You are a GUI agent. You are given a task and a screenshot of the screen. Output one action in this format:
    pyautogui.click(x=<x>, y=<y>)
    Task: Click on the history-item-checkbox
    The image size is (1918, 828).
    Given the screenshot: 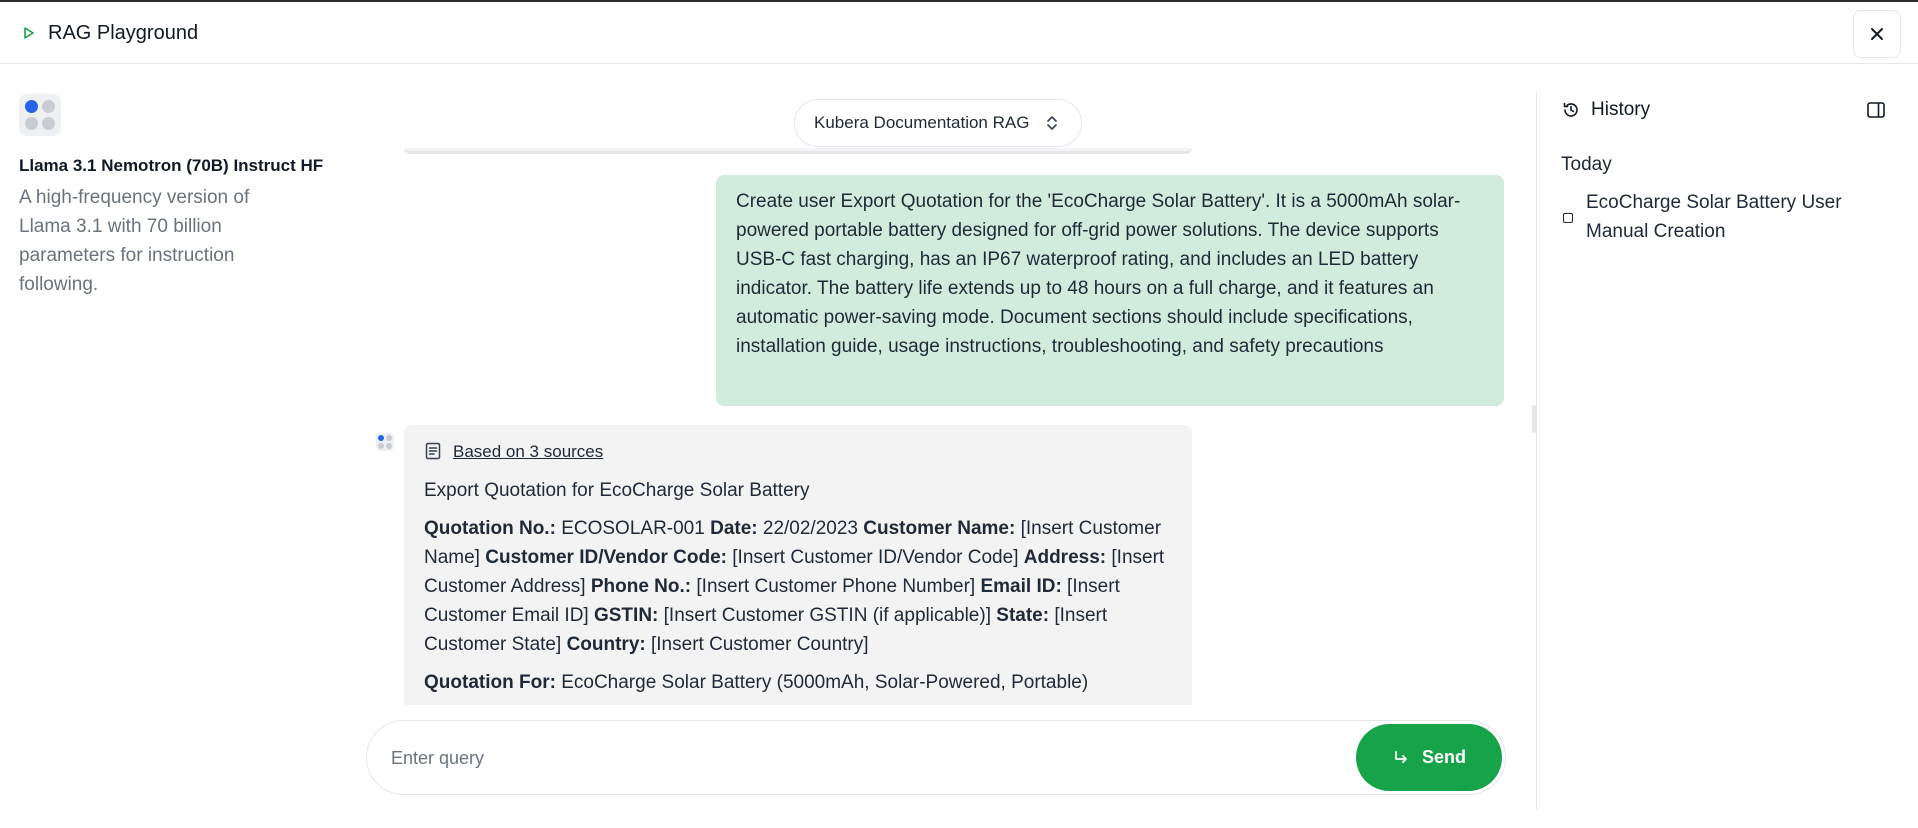 What is the action you would take?
    pyautogui.click(x=1568, y=218)
    